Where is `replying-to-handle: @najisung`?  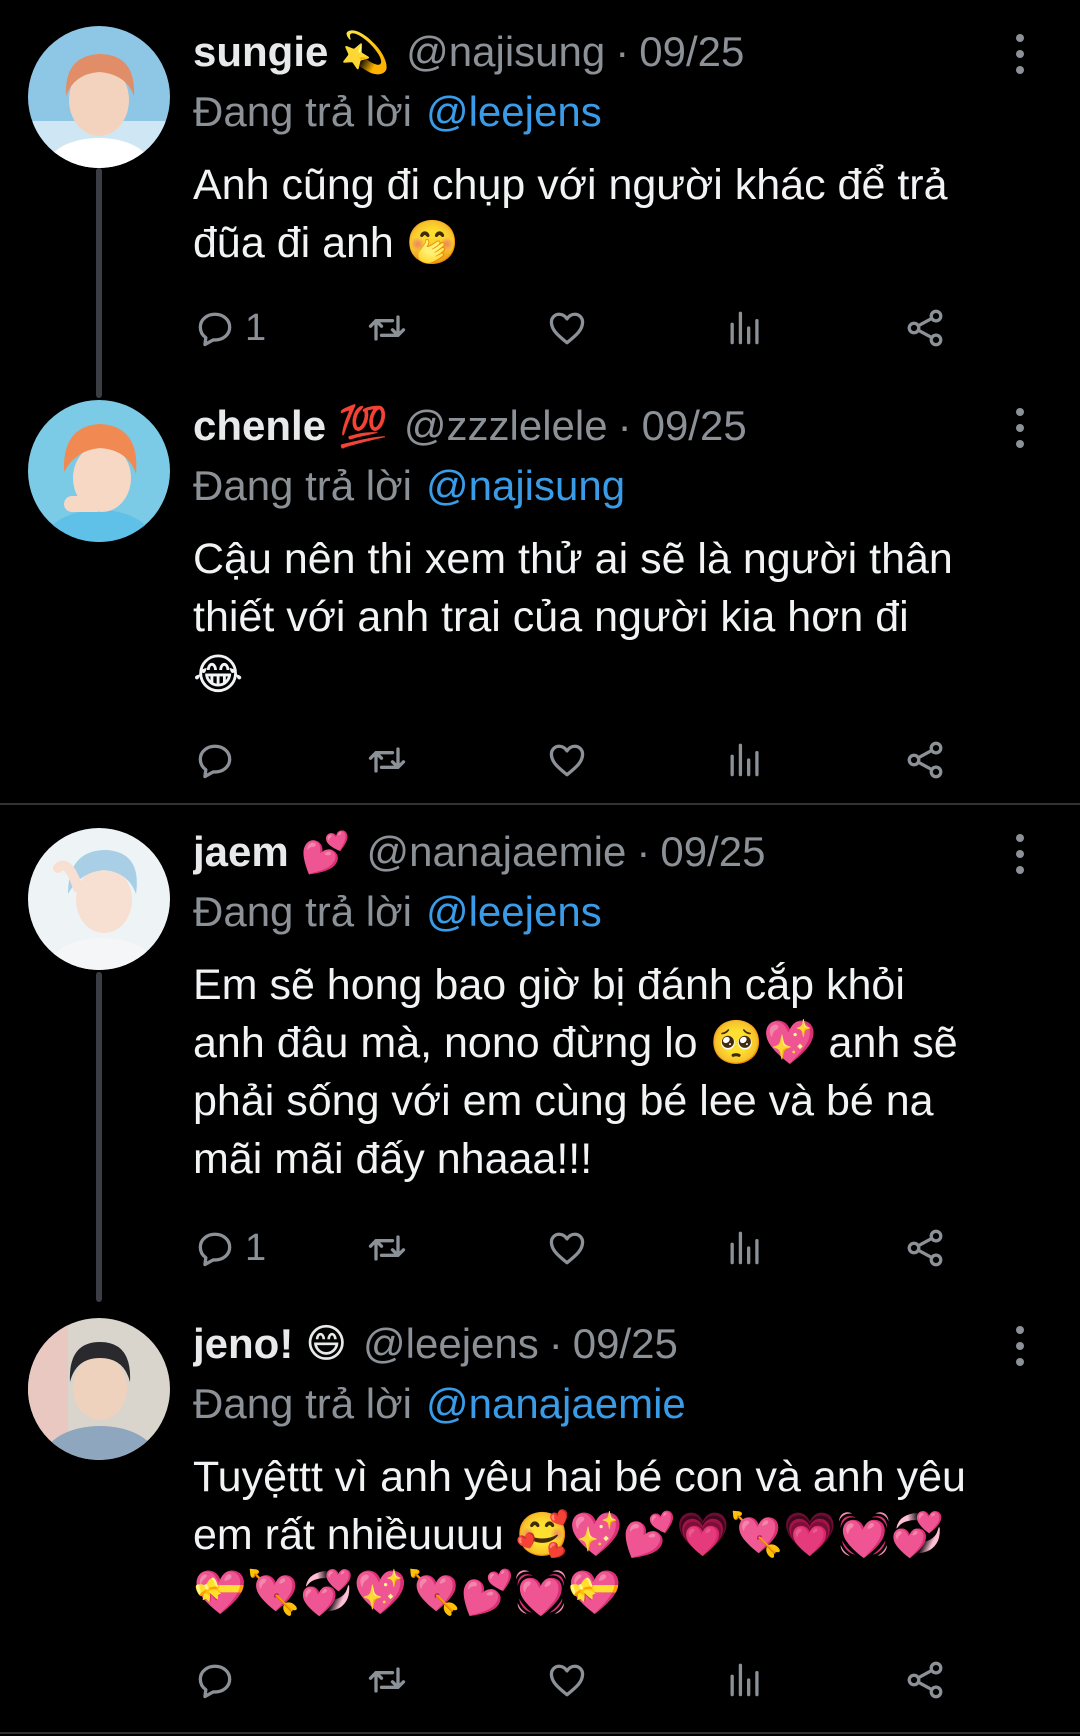 replying-to-handle: @najisung is located at coordinates (525, 486).